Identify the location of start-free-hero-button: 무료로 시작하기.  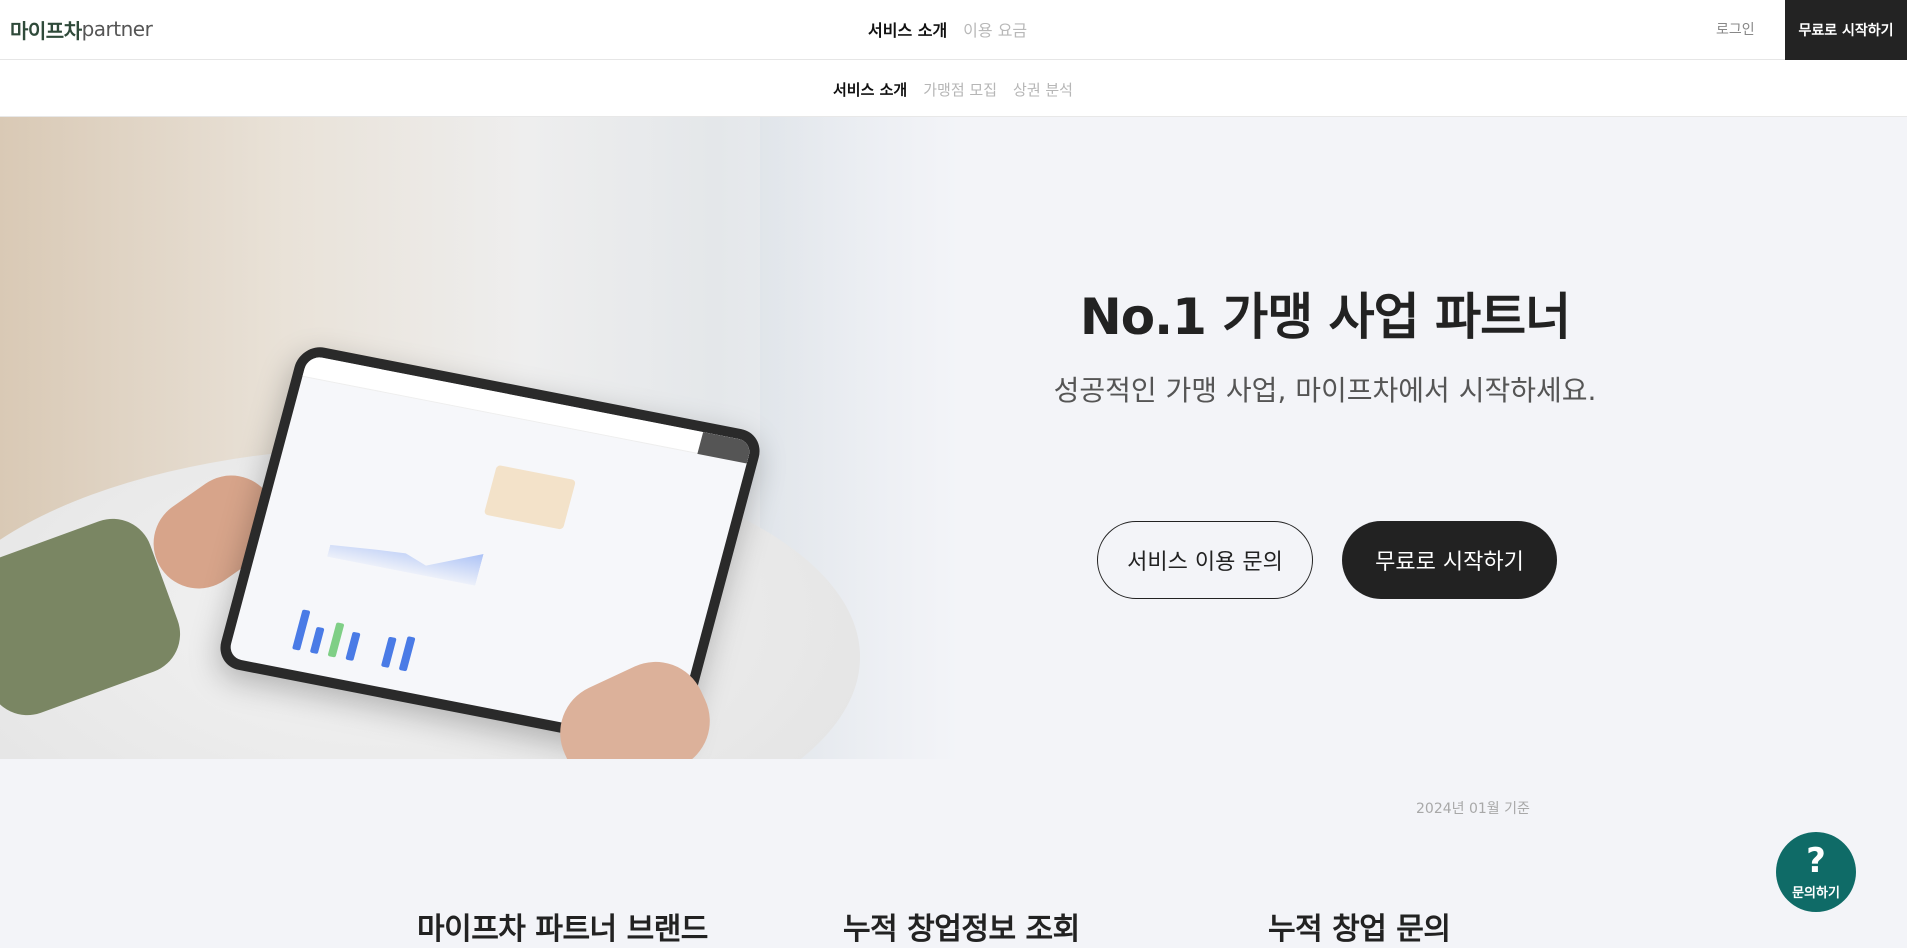
(1449, 560).